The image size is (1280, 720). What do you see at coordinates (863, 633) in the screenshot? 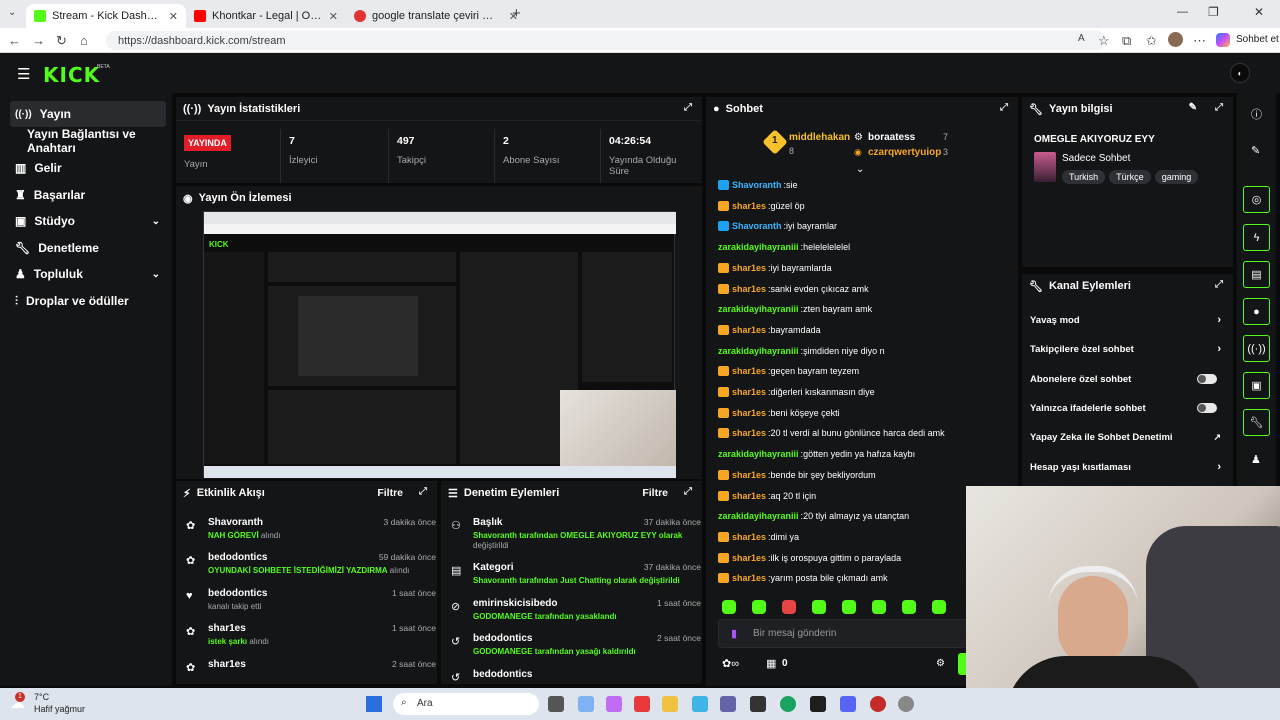
I see `chat-input: ▮ Bir mesaj gönderin` at bounding box center [863, 633].